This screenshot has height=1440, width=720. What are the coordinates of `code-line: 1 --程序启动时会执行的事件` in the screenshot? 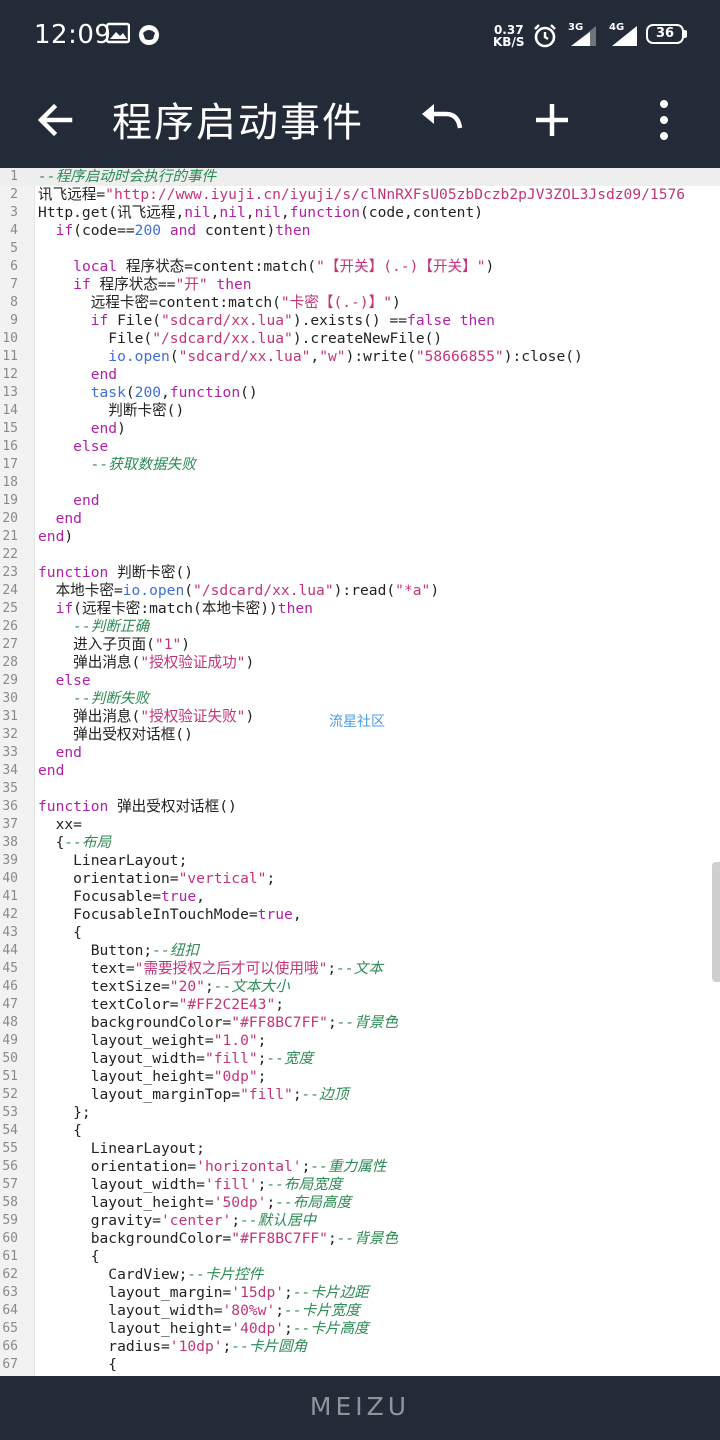 It's located at (360, 177).